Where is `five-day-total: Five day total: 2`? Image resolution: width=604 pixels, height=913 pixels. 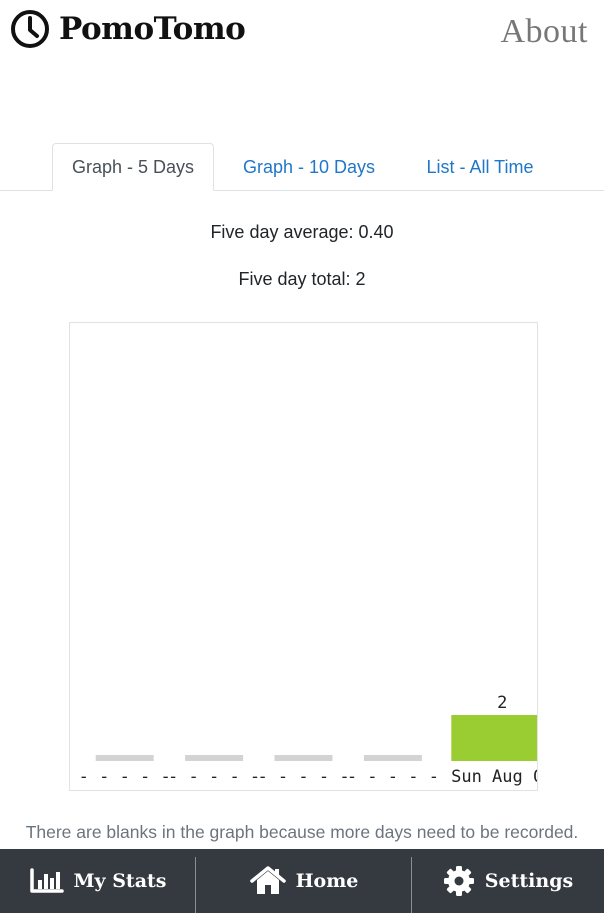 five-day-total: Five day total: 2 is located at coordinates (302, 279).